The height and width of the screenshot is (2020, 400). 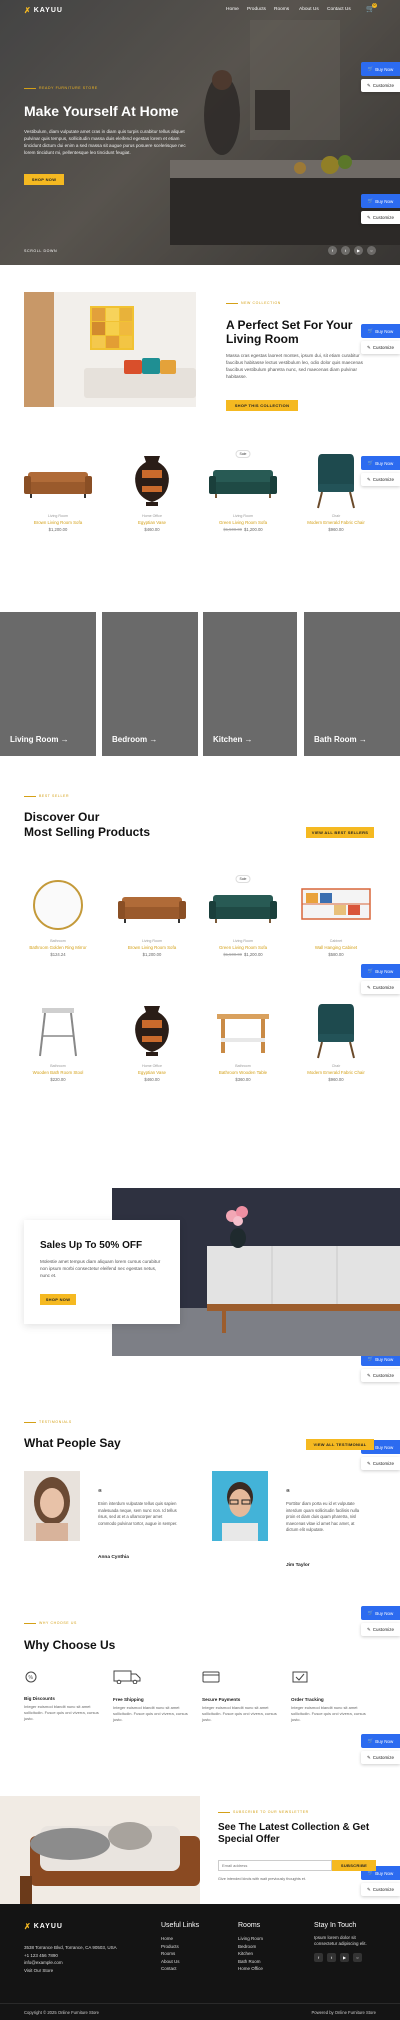 What do you see at coordinates (336, 947) in the screenshot?
I see `product-name: Wall Hanging Cabinet` at bounding box center [336, 947].